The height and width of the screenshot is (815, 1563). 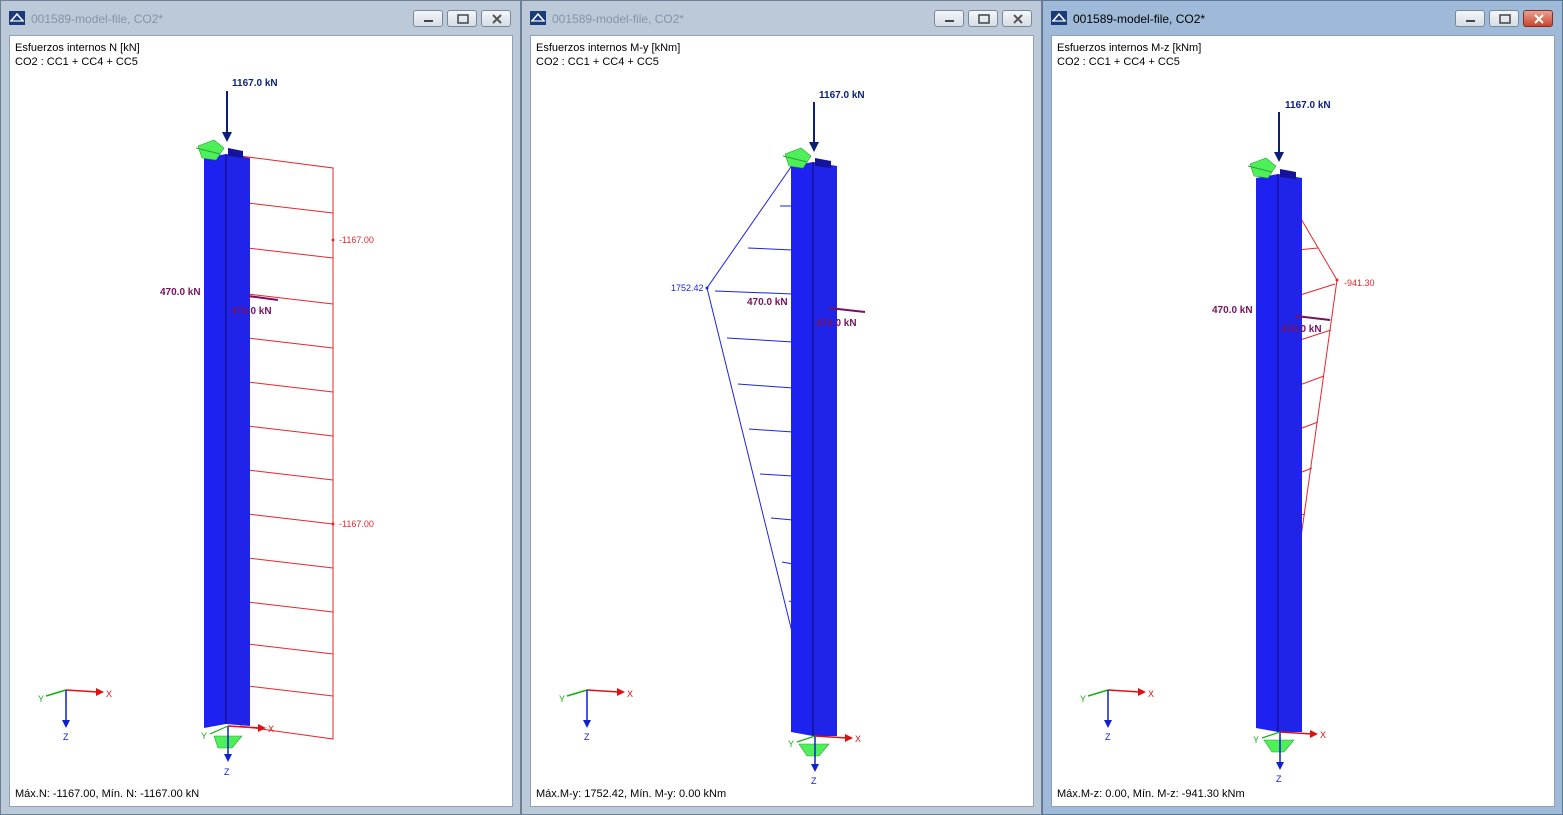 What do you see at coordinates (1151, 794) in the screenshot?
I see `status-footer: Máx.M-z: 0.00, Mín. M-z: -941.30 kNm` at bounding box center [1151, 794].